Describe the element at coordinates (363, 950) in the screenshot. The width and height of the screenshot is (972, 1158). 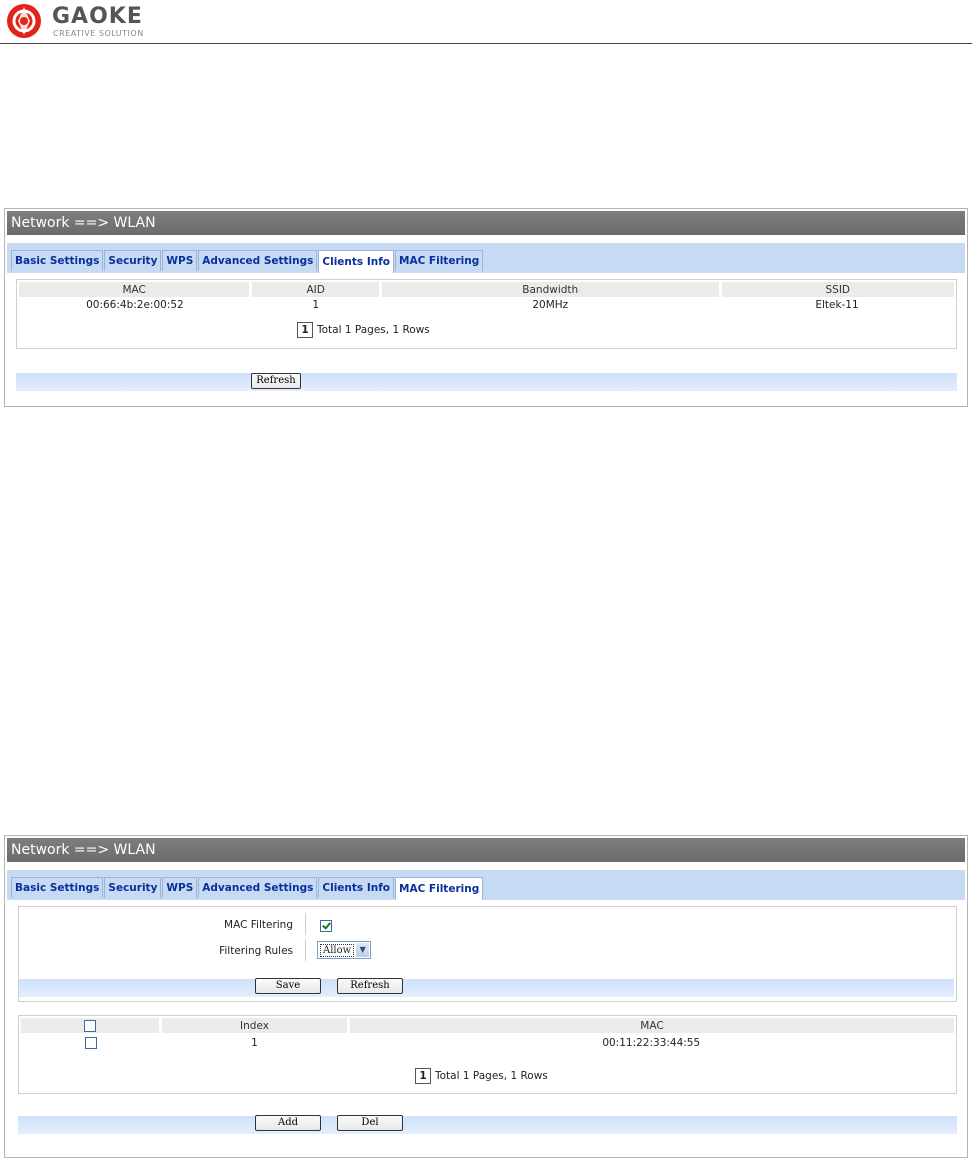
I see `chevron-down-icon: ▼` at that location.